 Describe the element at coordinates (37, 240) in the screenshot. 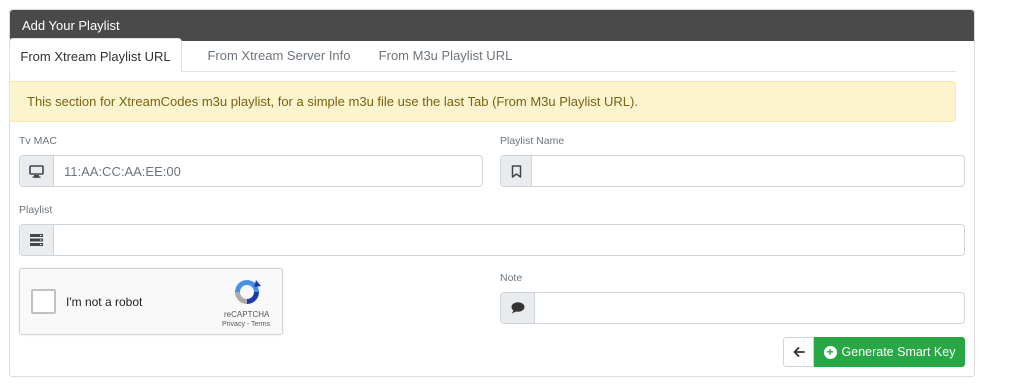

I see `server-icon` at that location.